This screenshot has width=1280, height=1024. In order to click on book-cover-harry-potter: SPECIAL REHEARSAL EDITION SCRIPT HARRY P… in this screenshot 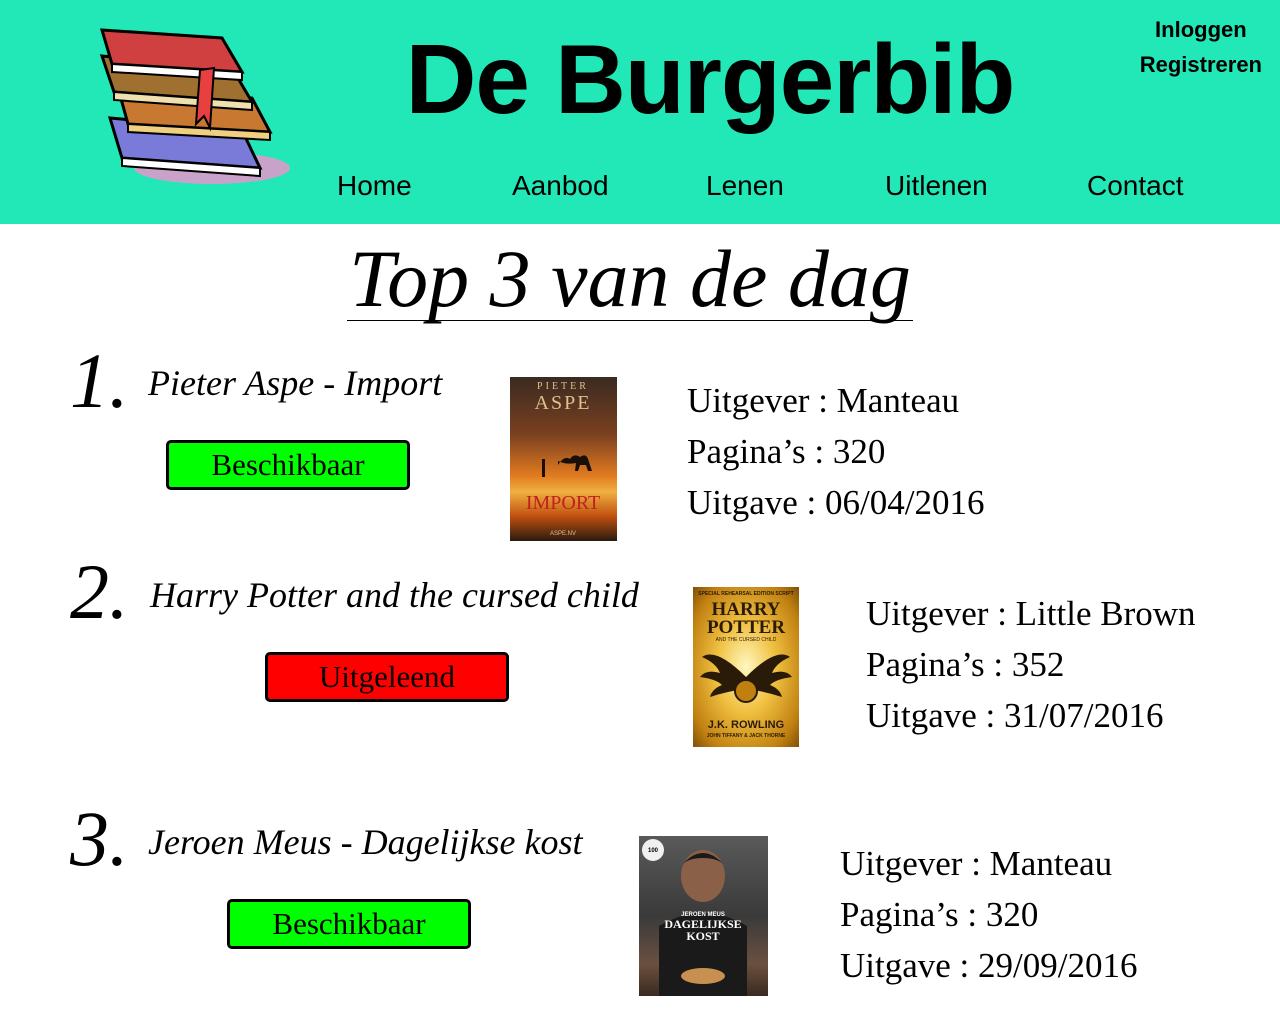, I will do `click(746, 667)`.